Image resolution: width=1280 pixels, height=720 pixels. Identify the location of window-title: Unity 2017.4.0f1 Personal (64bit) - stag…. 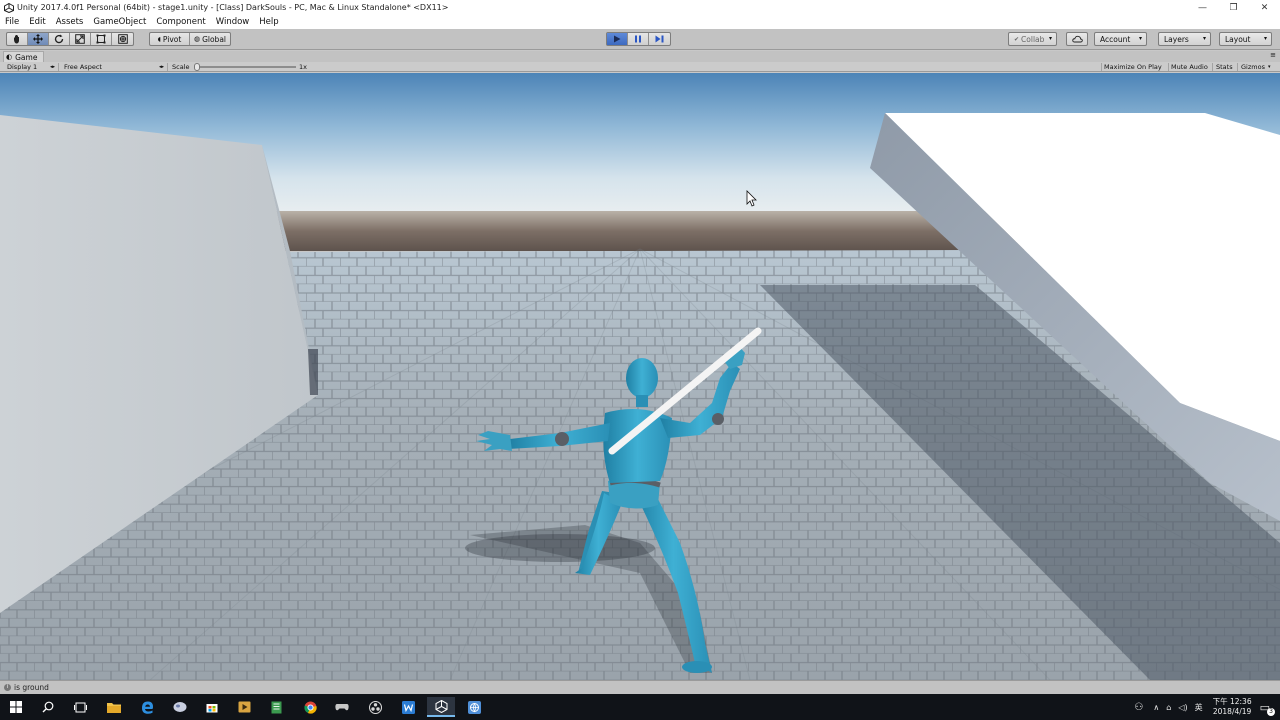
(233, 7).